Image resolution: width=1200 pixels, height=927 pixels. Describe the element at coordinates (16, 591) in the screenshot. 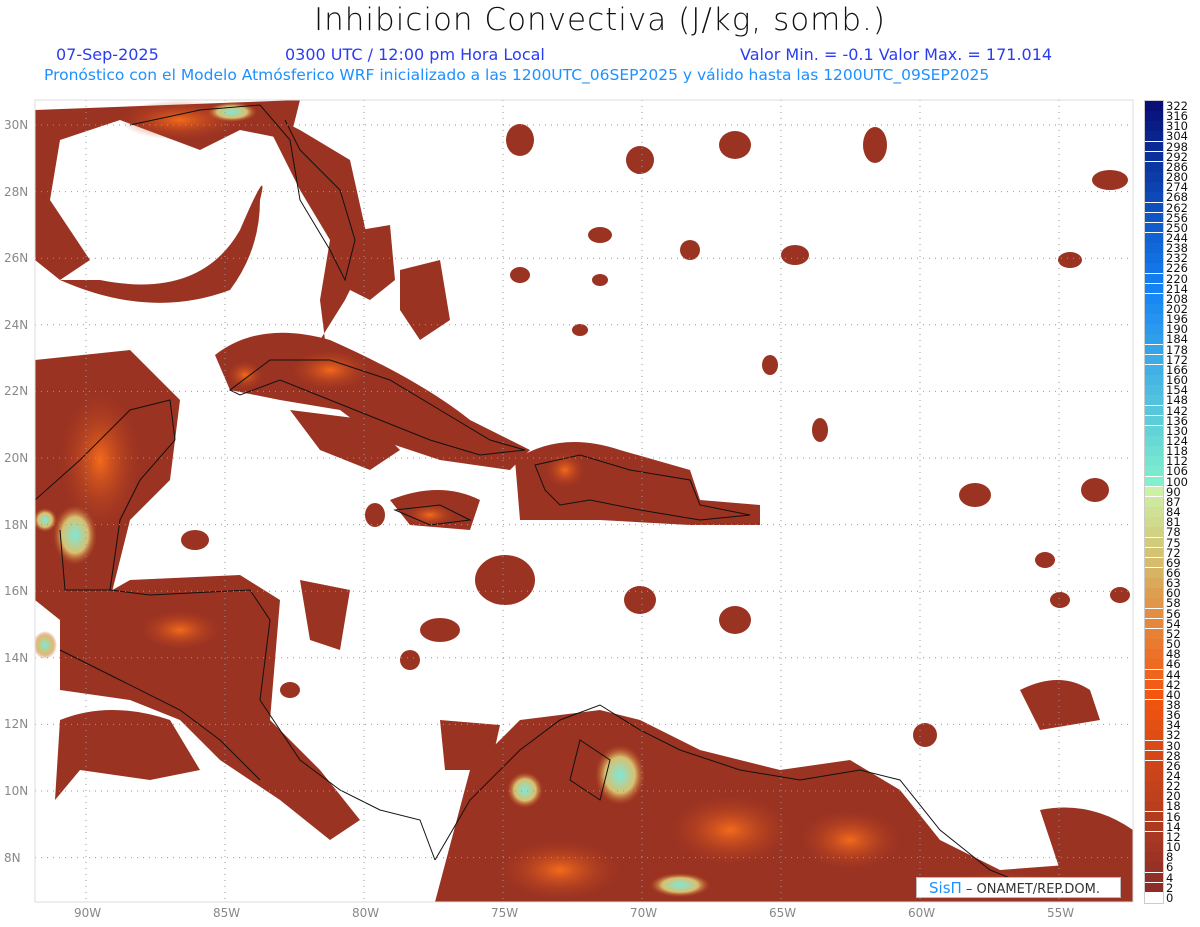

I see `lat-tick-label: 16N` at that location.